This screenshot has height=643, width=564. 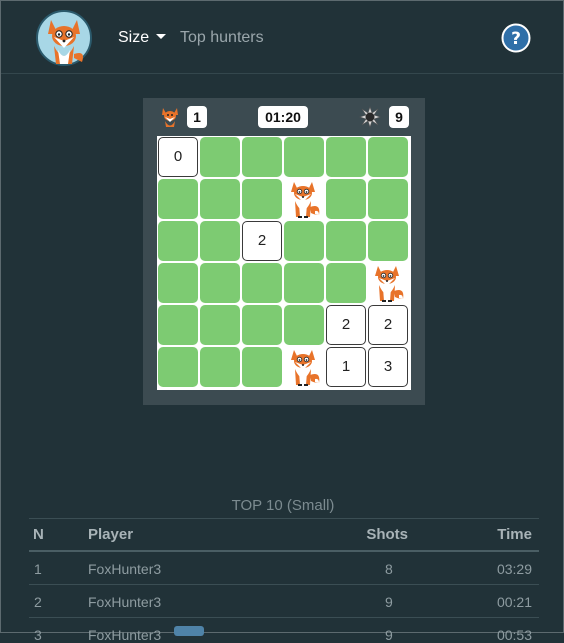 I want to click on board-cell-number: 0, so click(x=178, y=157).